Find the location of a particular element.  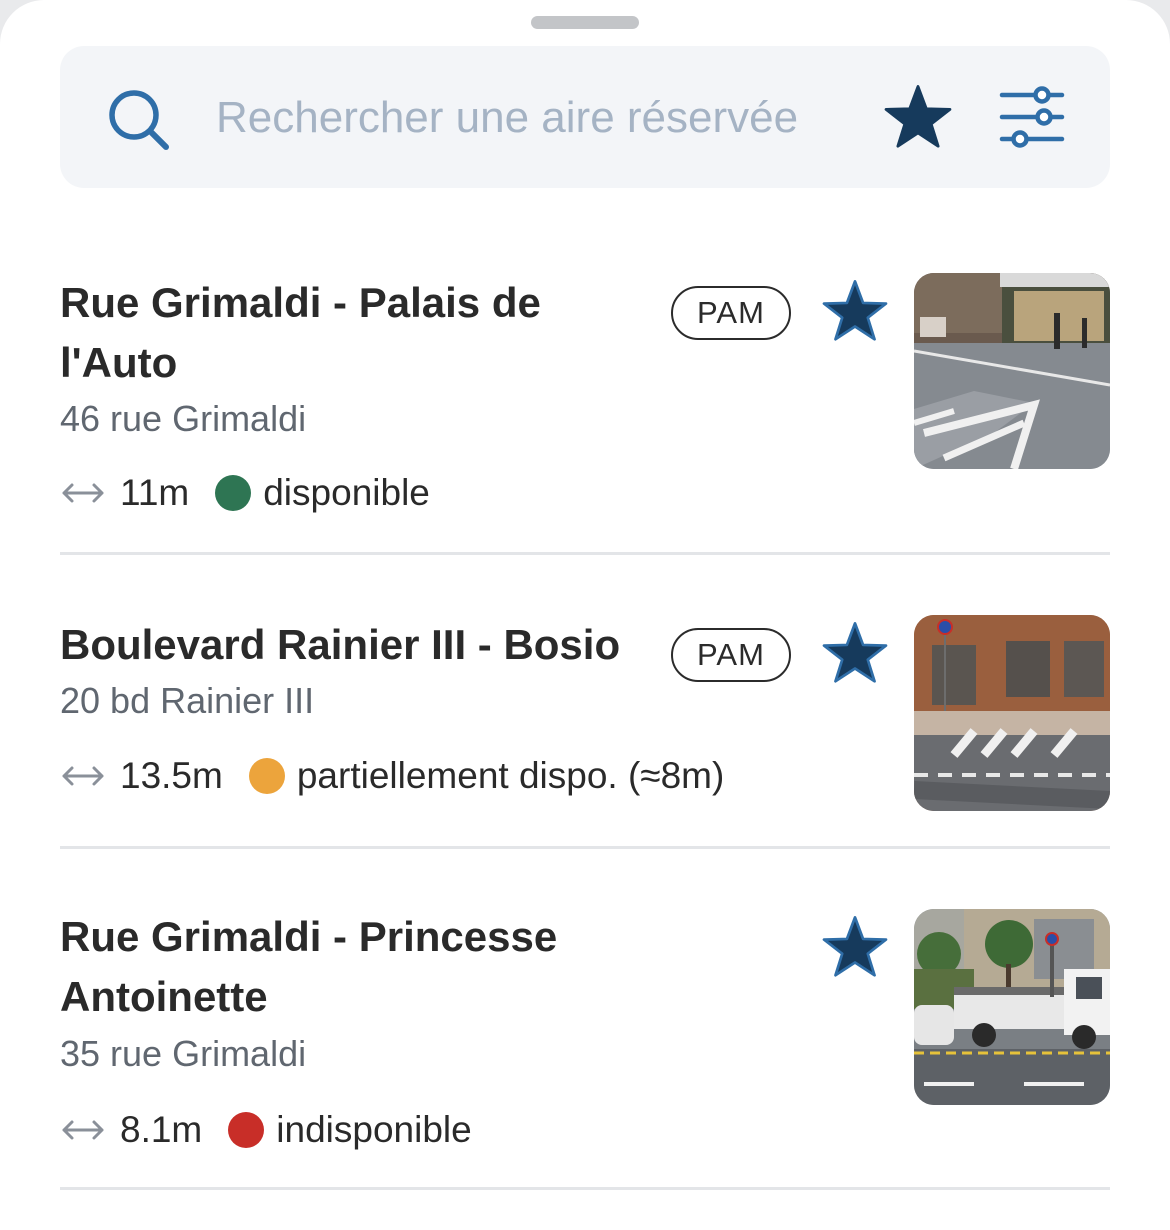

search-input is located at coordinates (536, 118).